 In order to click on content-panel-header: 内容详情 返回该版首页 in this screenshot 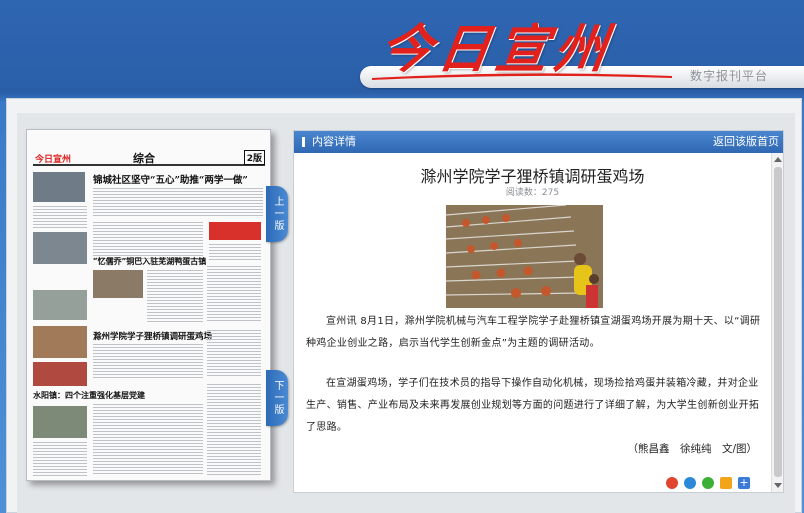, I will do `click(538, 142)`.